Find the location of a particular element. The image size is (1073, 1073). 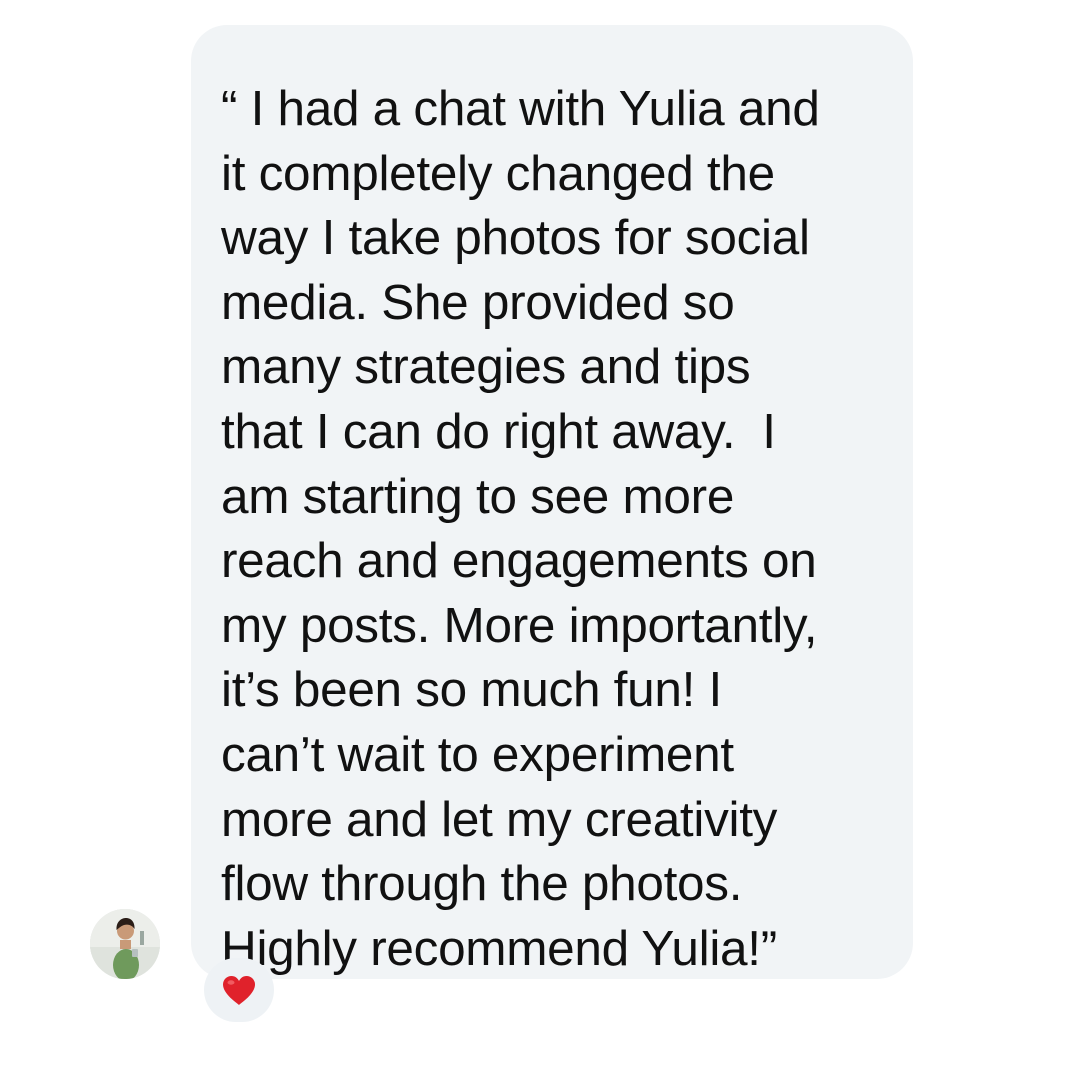

message-line: it completely changed the is located at coordinates (498, 173).